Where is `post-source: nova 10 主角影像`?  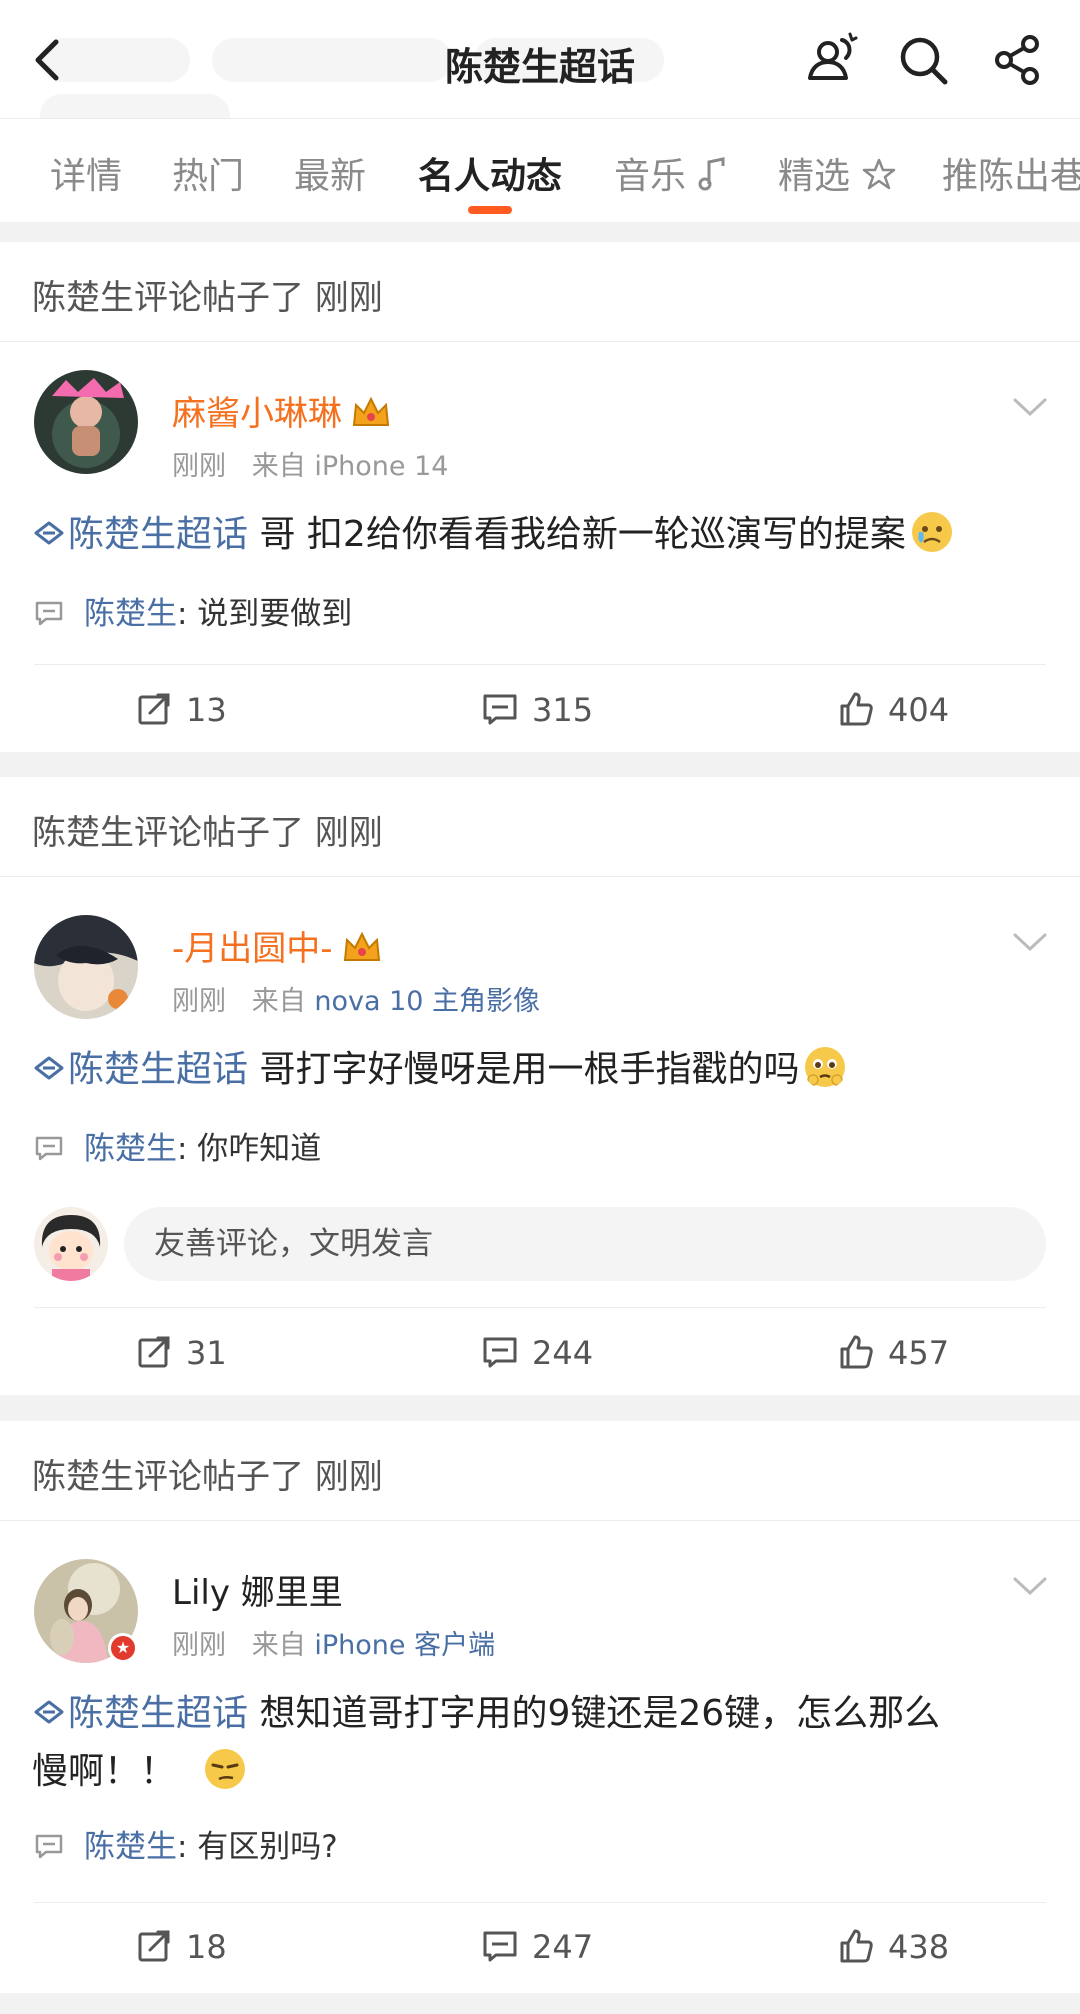
post-source: nova 10 主角影像 is located at coordinates (427, 1001).